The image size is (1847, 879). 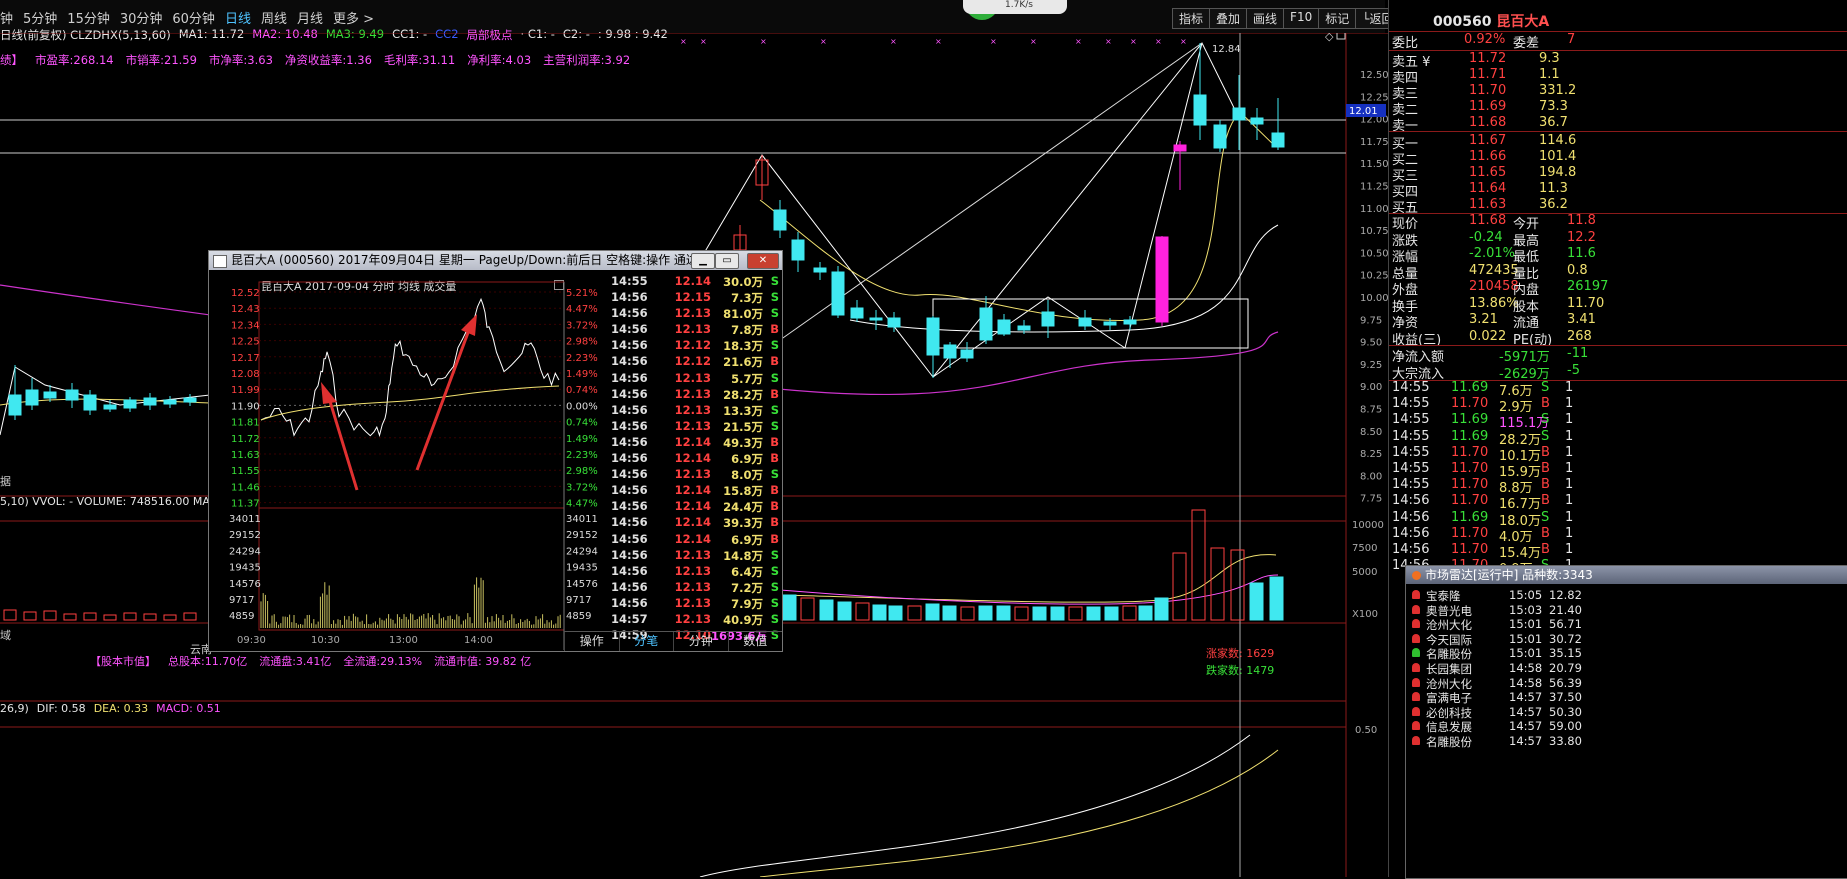 I want to click on tick-row-14: 14:56 12.14 24.4万 B, so click(x=694, y=507).